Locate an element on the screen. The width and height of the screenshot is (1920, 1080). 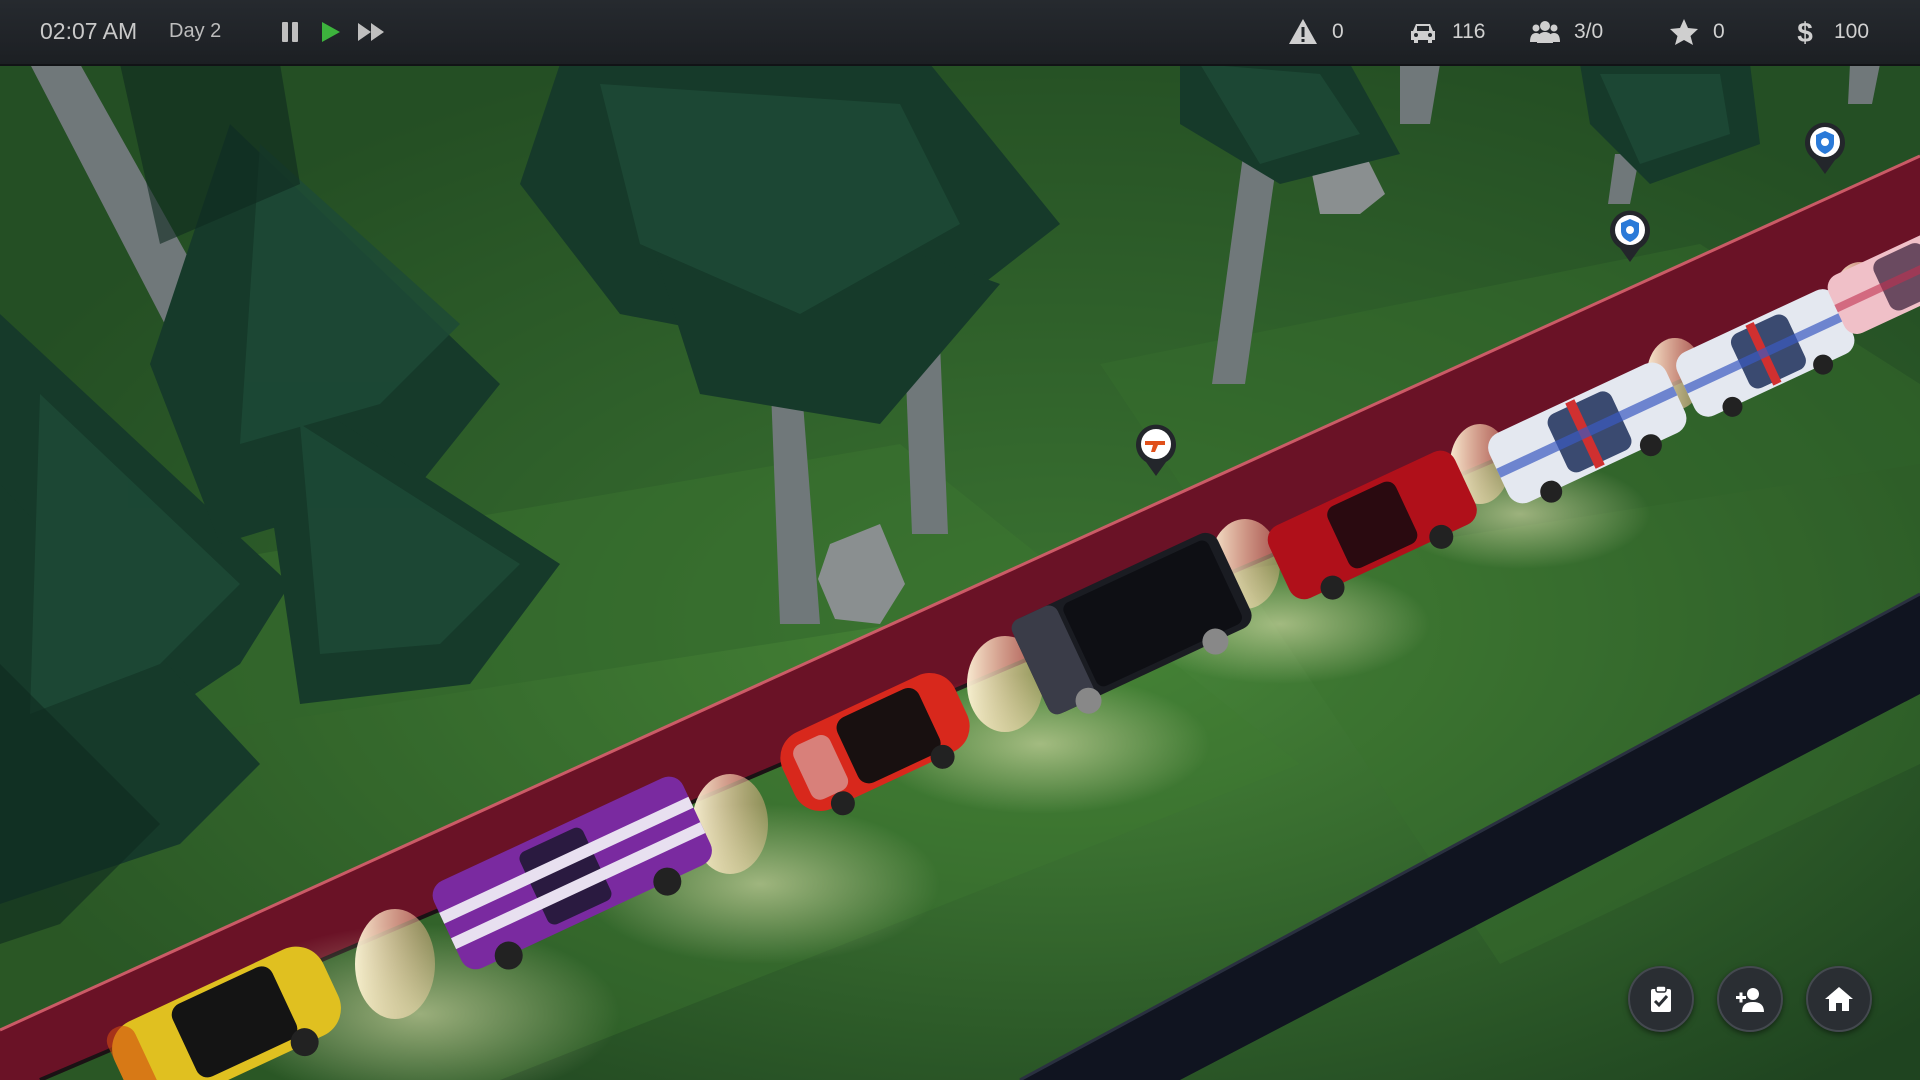
stat-money: $ 100 is located at coordinates (1829, 32).